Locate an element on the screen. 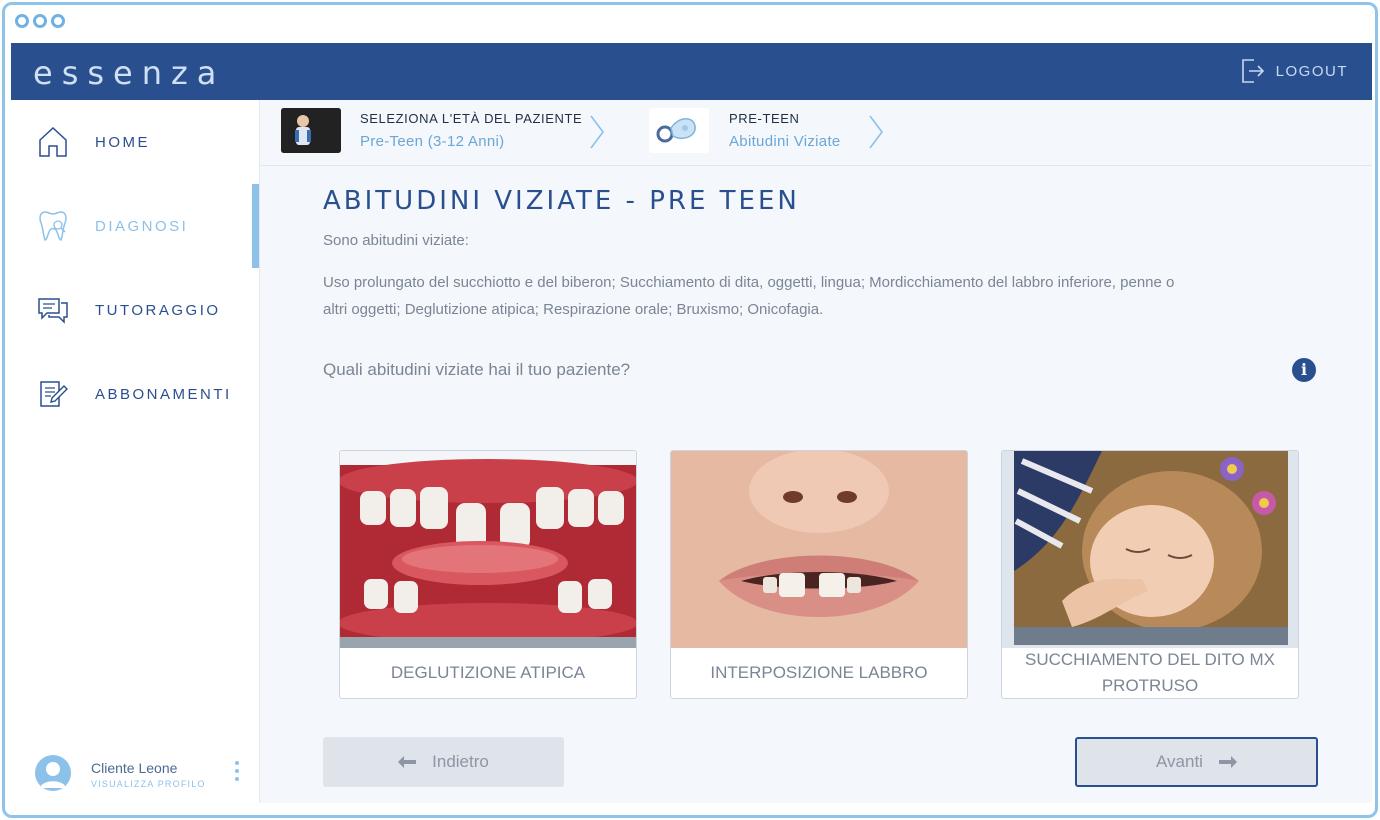 Image resolution: width=1380 pixels, height=820 pixels. top-header: essenza LOGOUT is located at coordinates (691, 71).